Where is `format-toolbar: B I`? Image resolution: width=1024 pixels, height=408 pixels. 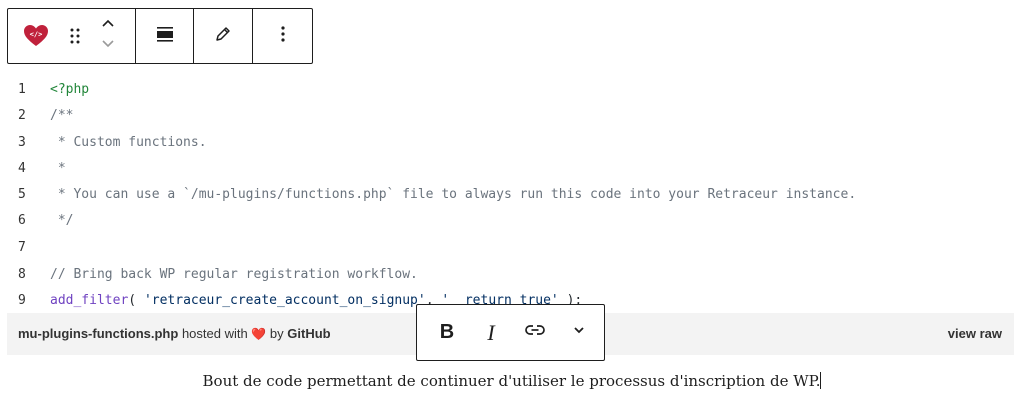 format-toolbar: B I is located at coordinates (510, 332).